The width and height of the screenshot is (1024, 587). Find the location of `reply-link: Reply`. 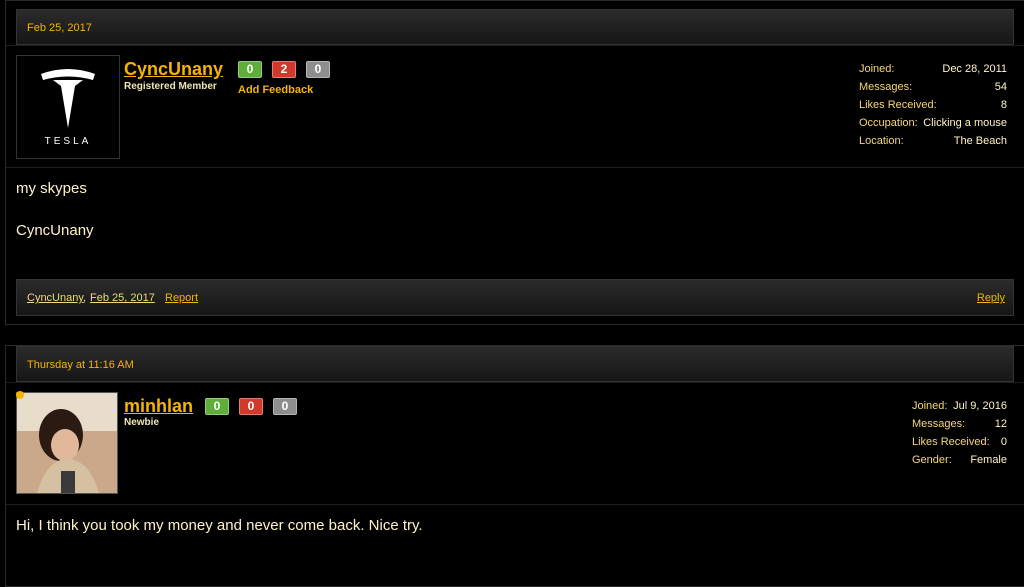

reply-link: Reply is located at coordinates (991, 298).